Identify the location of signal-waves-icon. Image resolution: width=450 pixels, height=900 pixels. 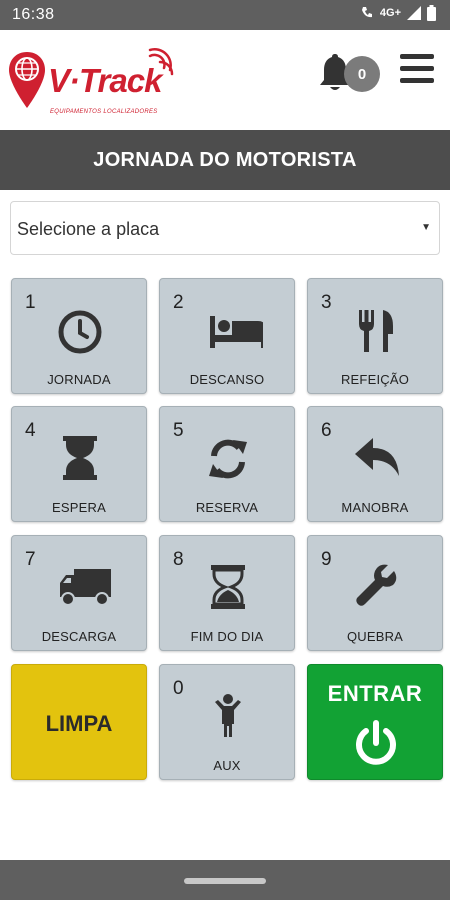
(161, 62).